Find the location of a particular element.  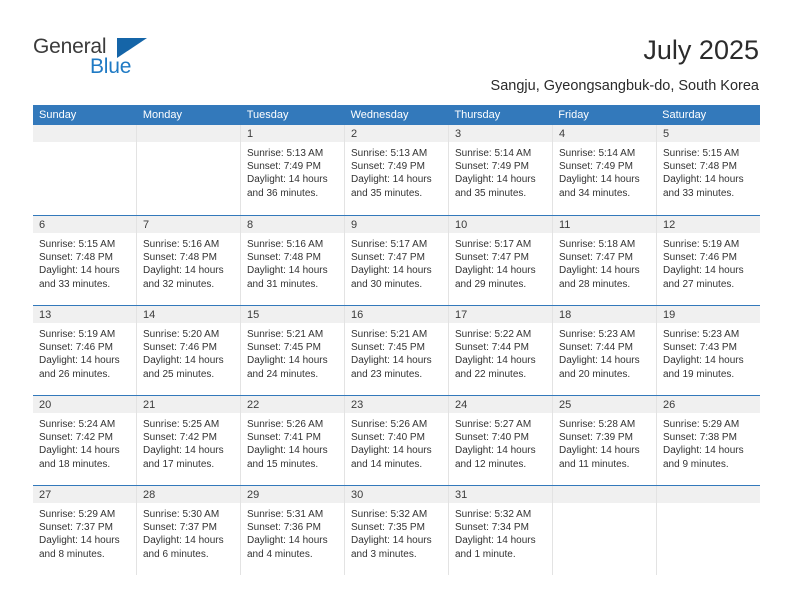

day-number: 16 is located at coordinates (357, 315).